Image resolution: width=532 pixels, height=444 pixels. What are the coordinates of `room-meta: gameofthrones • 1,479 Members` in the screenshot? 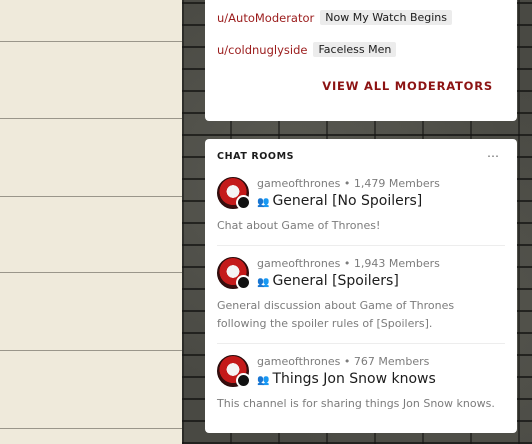 It's located at (348, 183).